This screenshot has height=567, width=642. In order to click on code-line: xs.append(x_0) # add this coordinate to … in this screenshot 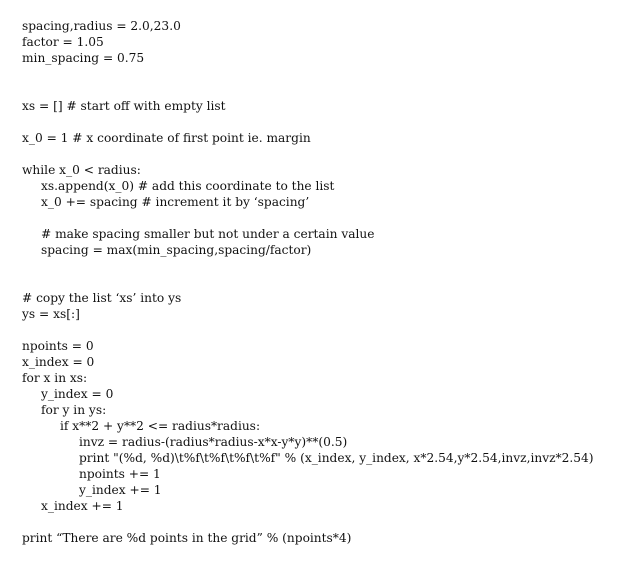, I will do `click(188, 186)`.